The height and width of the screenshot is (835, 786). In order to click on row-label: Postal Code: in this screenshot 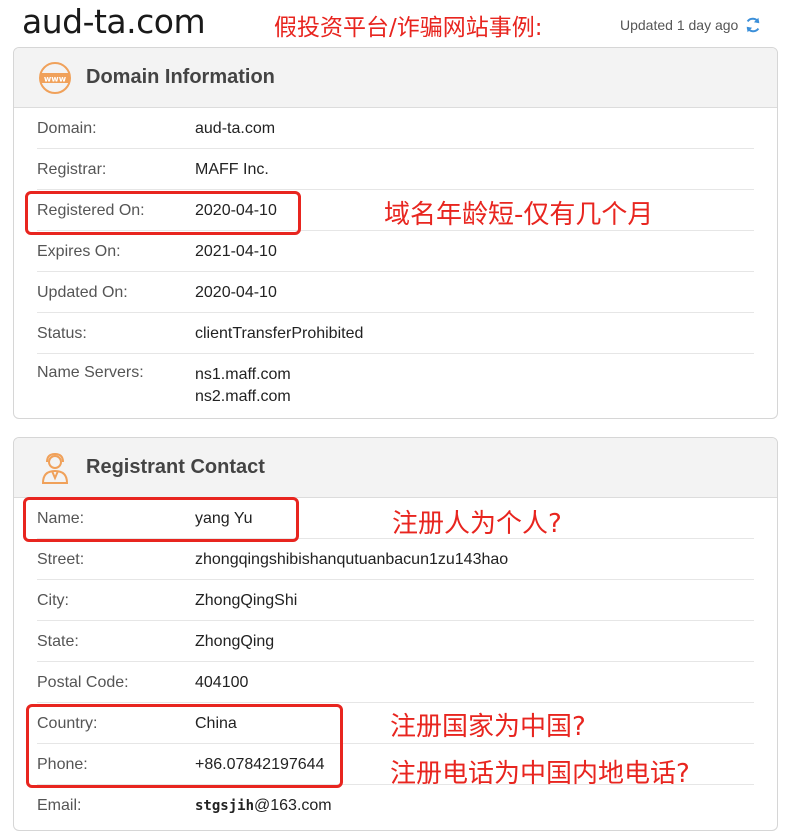, I will do `click(83, 682)`.